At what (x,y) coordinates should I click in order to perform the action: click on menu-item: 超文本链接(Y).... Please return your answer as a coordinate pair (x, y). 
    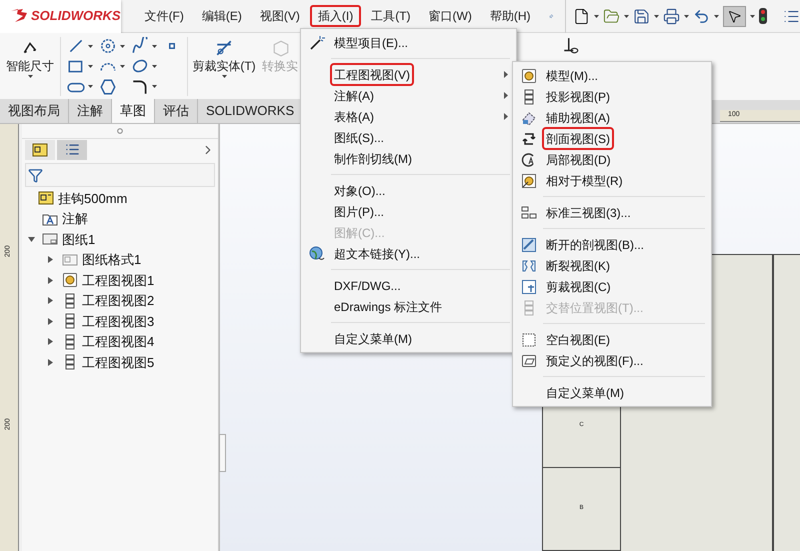
    Looking at the image, I should click on (408, 253).